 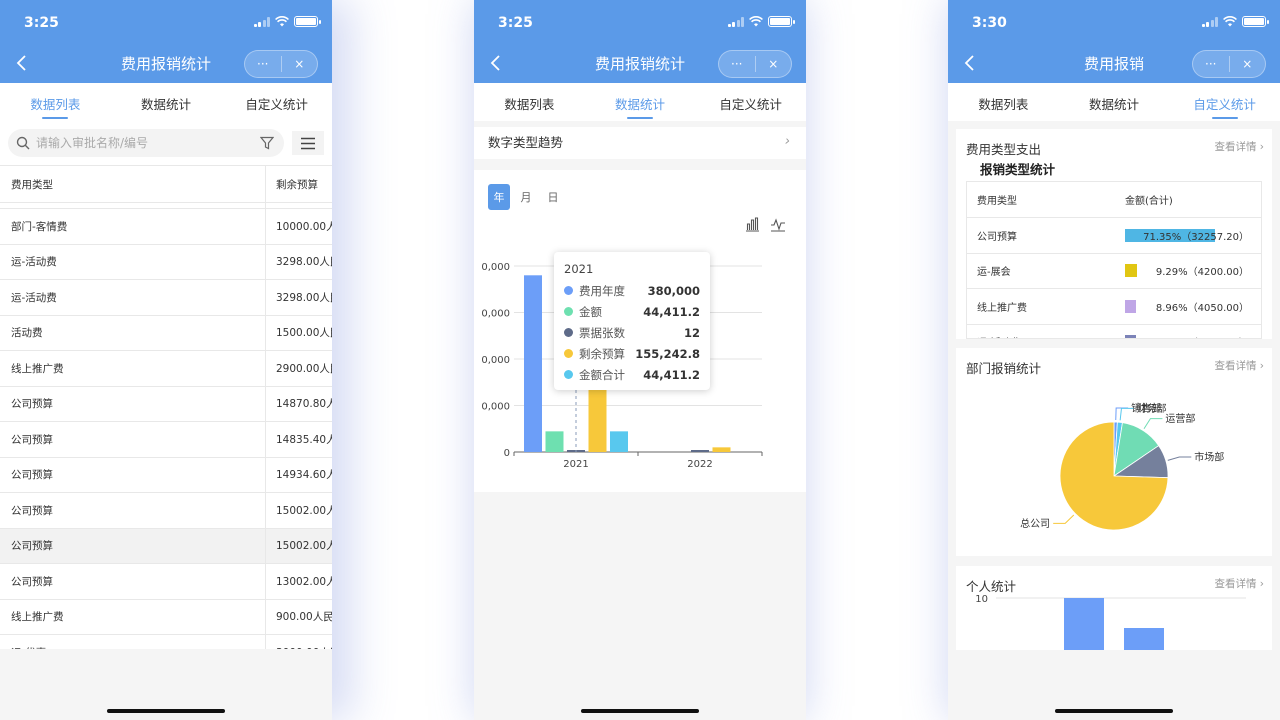 What do you see at coordinates (304, 368) in the screenshot?
I see `cell-remaining-budget: 2900.00人民币` at bounding box center [304, 368].